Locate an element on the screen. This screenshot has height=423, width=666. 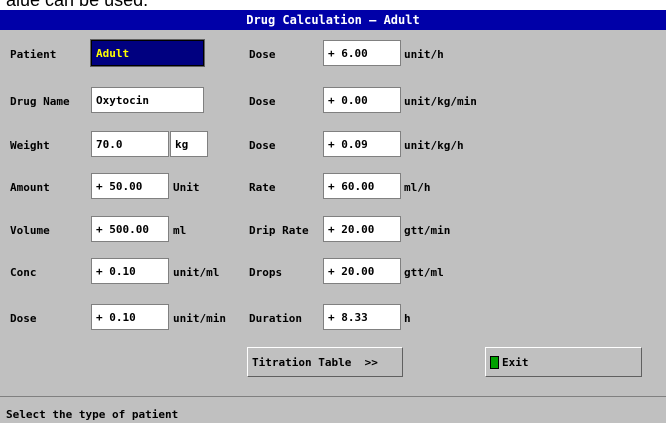
drug-name-label: Drug Name is located at coordinates (40, 101).